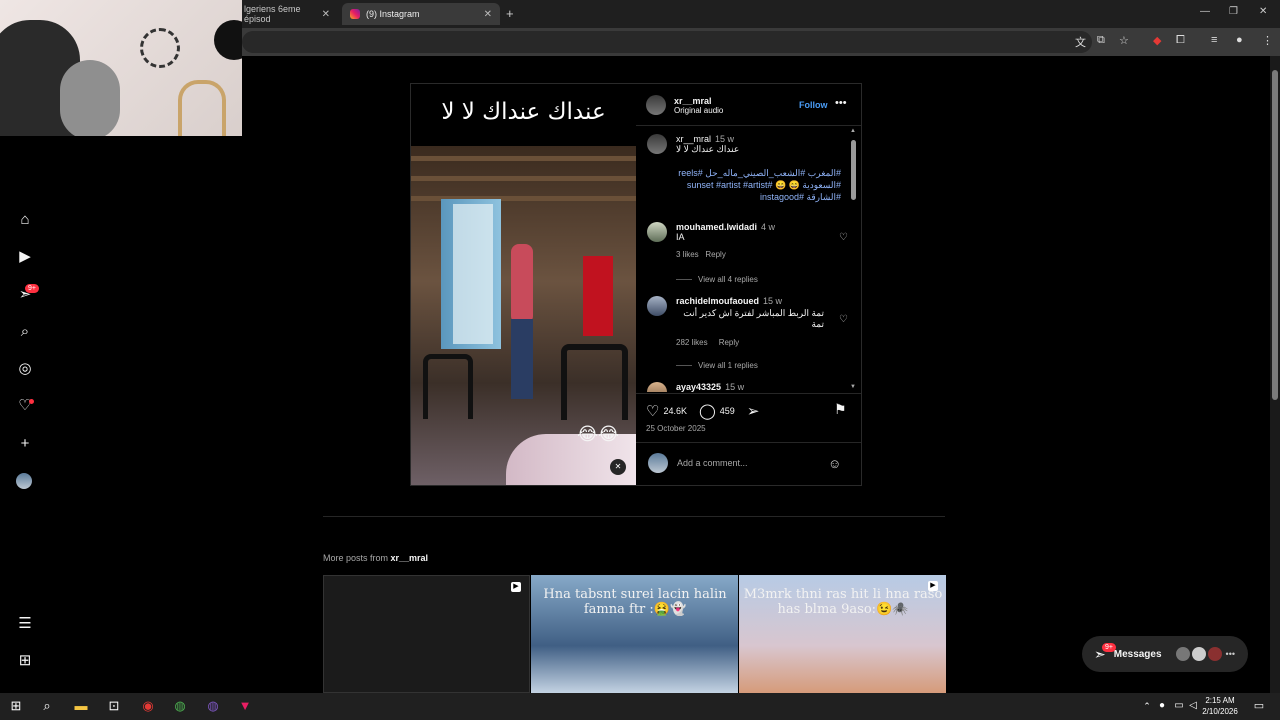 The width and height of the screenshot is (1280, 720). What do you see at coordinates (1080, 42) in the screenshot?
I see `translate-icon: 文` at bounding box center [1080, 42].